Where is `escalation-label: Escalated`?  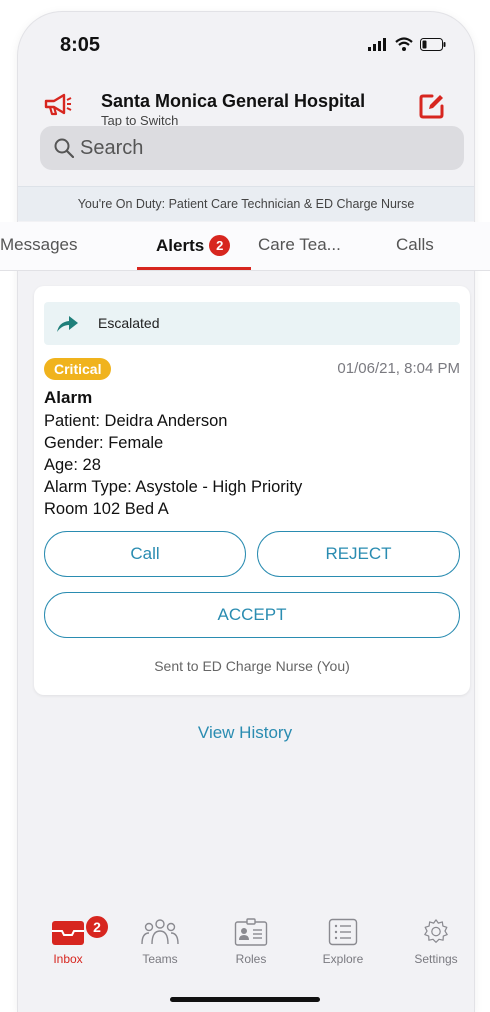
escalation-label: Escalated is located at coordinates (129, 323).